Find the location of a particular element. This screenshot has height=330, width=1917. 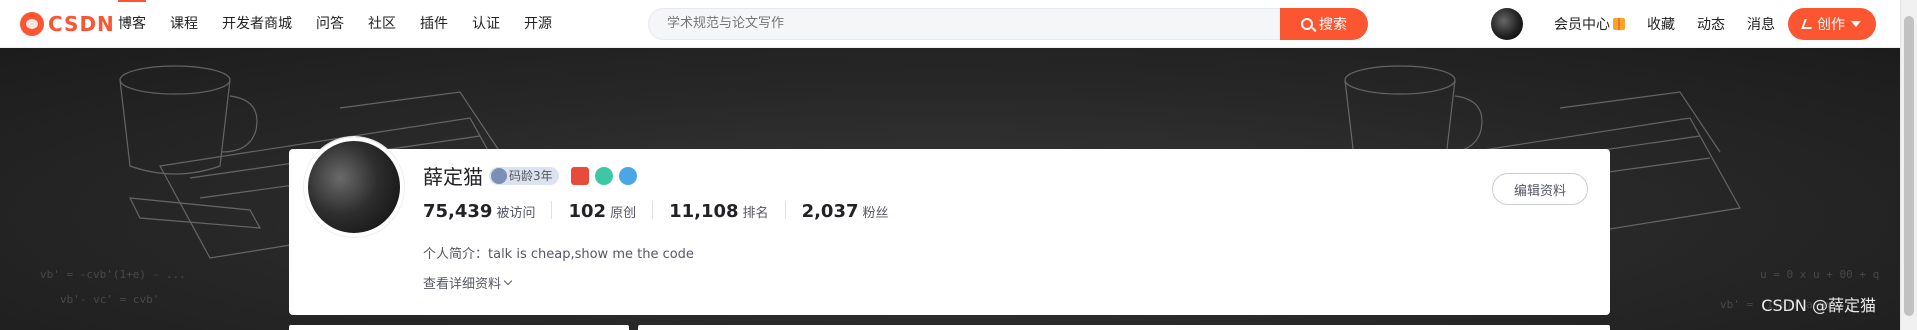

stat-rank: 11,108 排名 is located at coordinates (727, 211).